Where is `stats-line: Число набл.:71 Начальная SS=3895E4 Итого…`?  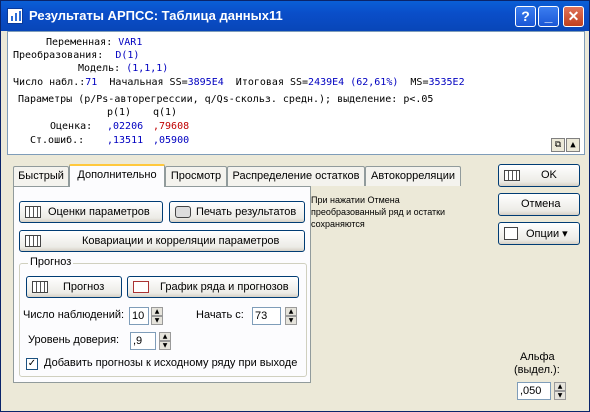
stats-line: Число набл.:71 Начальная SS=3895E4 Итого… is located at coordinates (239, 82).